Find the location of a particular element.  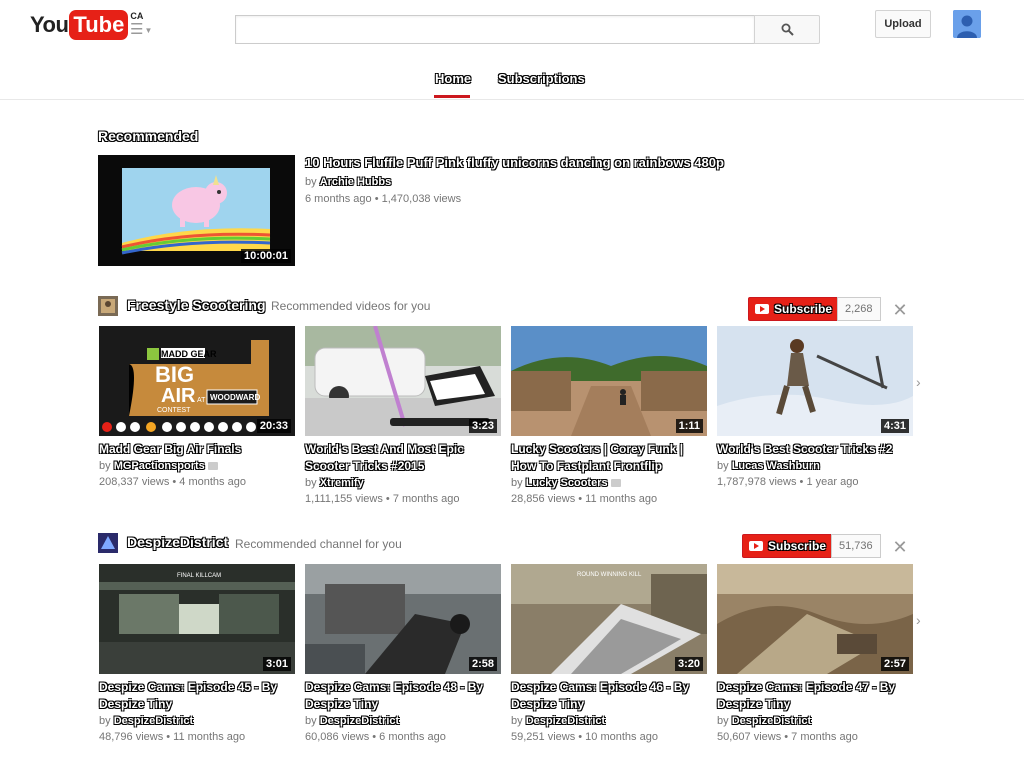

tab-home: Home is located at coordinates (453, 78).